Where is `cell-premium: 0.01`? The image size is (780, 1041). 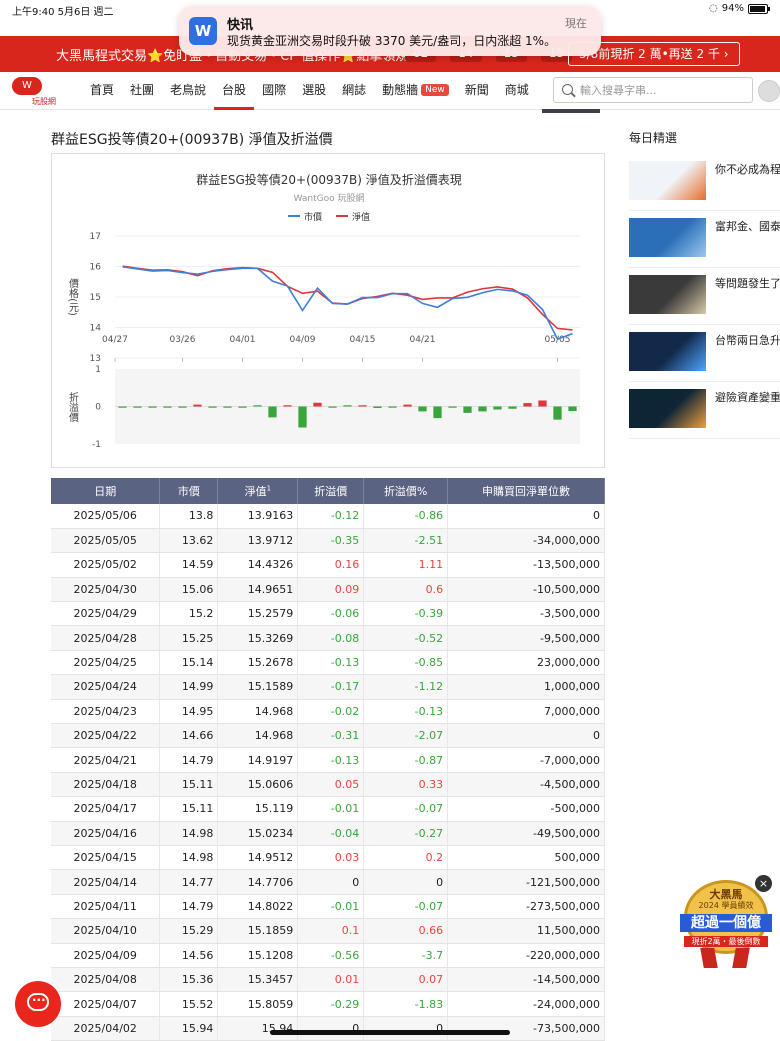 cell-premium: 0.01 is located at coordinates (331, 980).